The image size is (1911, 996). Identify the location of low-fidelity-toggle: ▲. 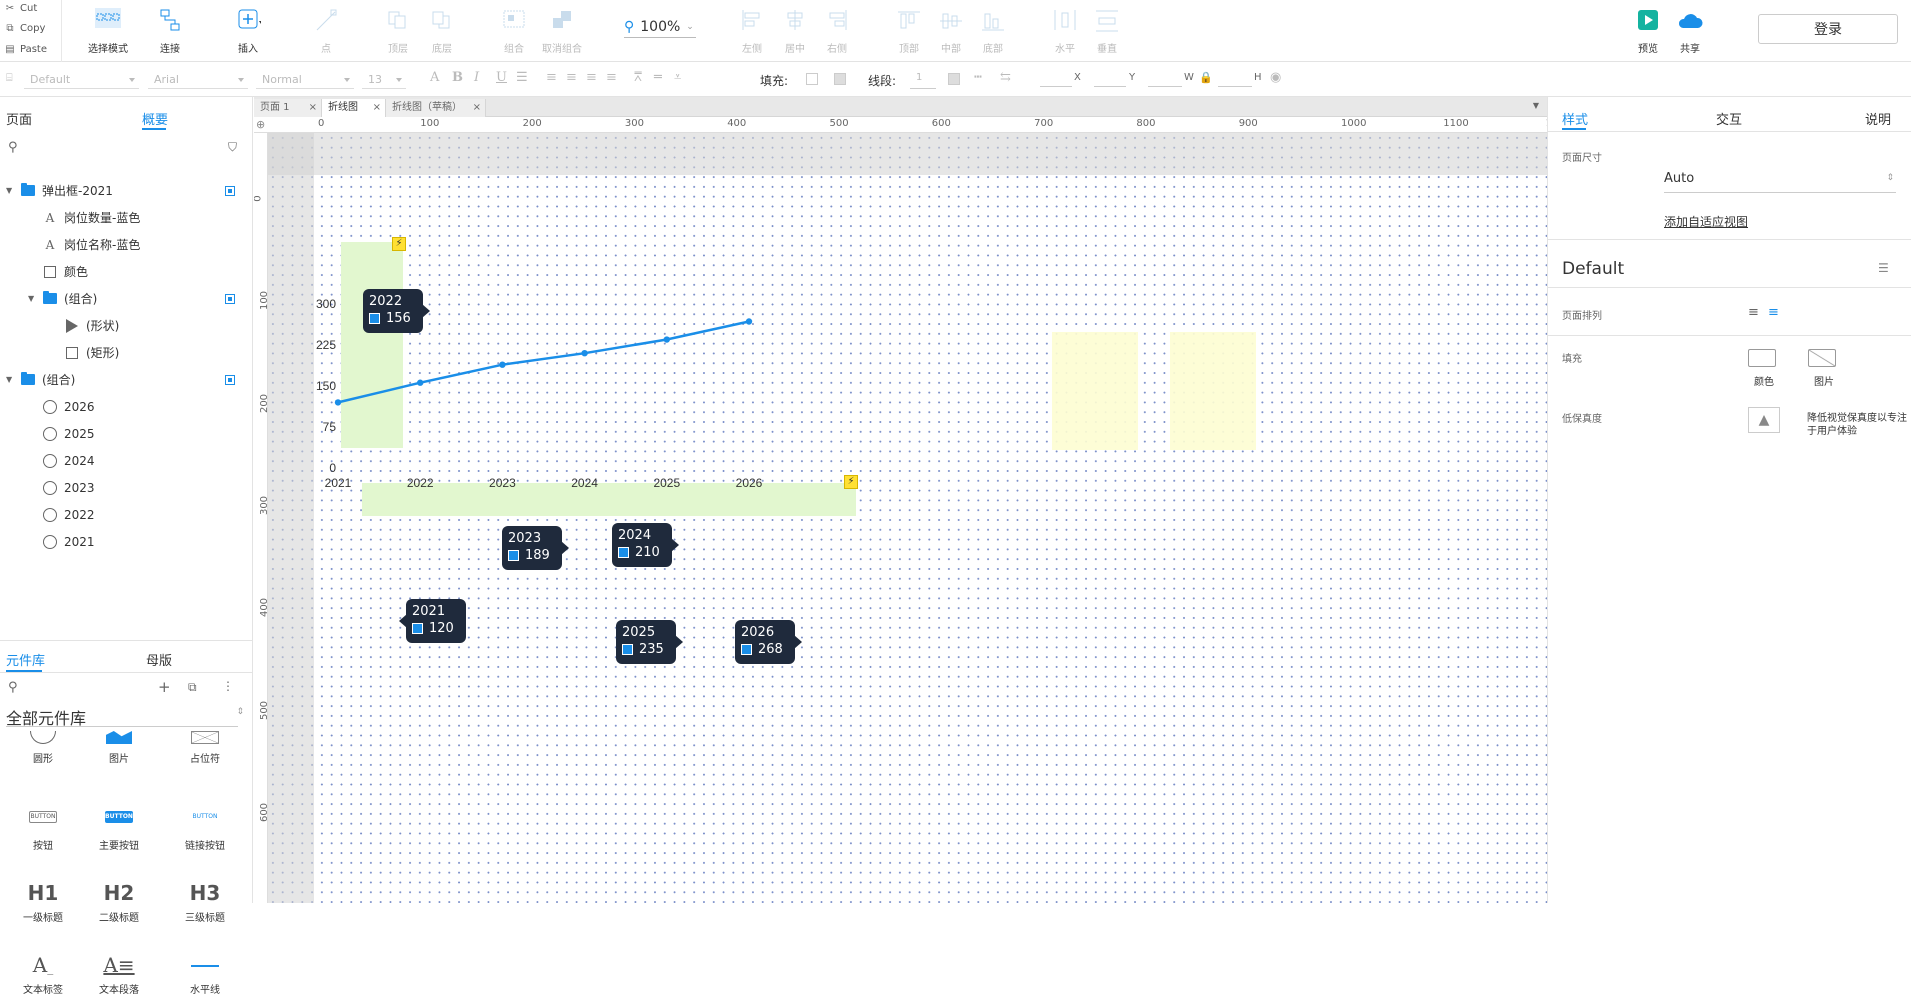
(1764, 420).